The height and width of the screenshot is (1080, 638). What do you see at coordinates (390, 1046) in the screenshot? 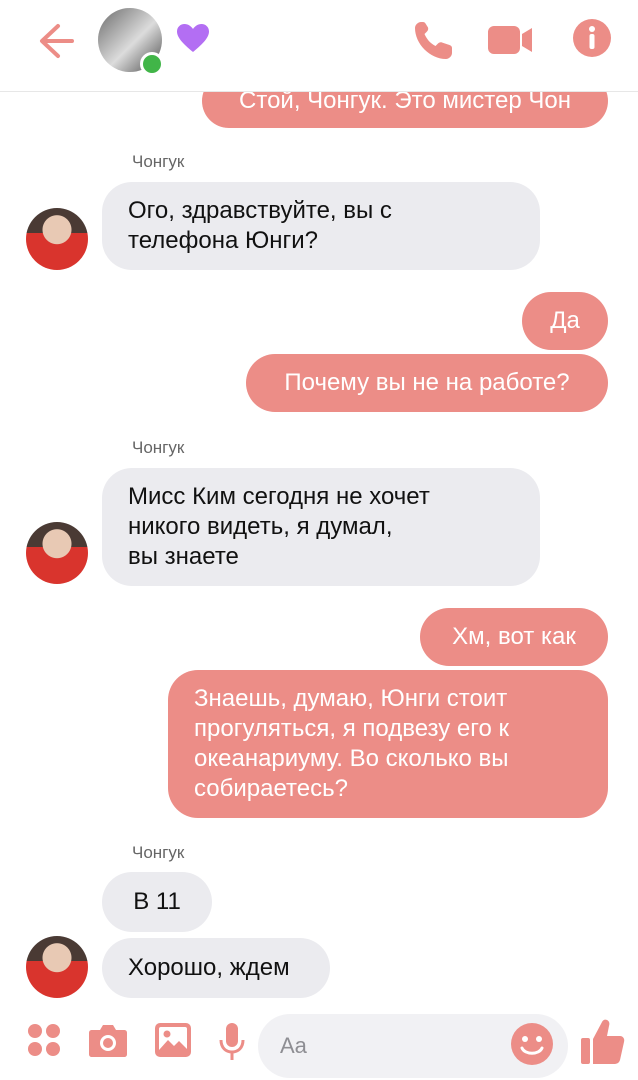
I see `message-input` at bounding box center [390, 1046].